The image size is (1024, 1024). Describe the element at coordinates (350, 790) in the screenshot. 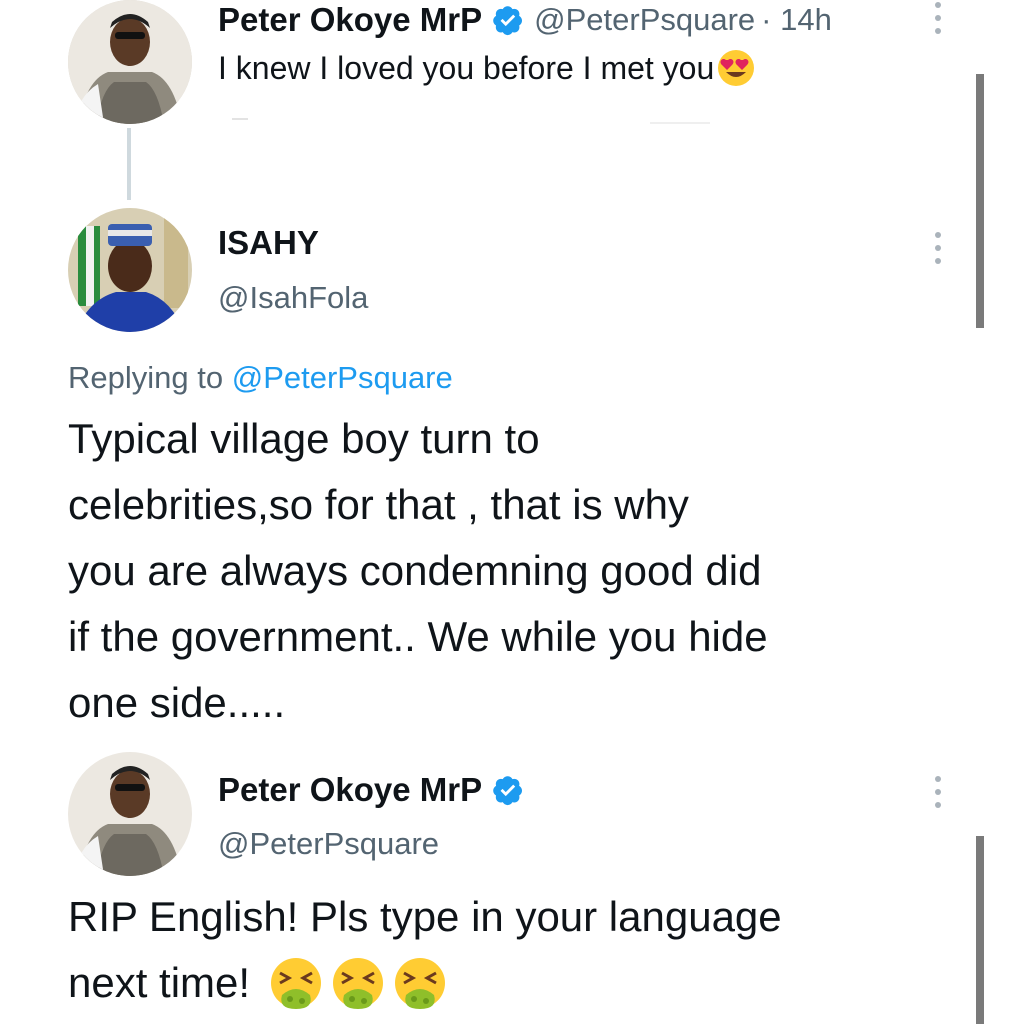

I see `tweet3-author-name: Peter Okoye MrP` at that location.